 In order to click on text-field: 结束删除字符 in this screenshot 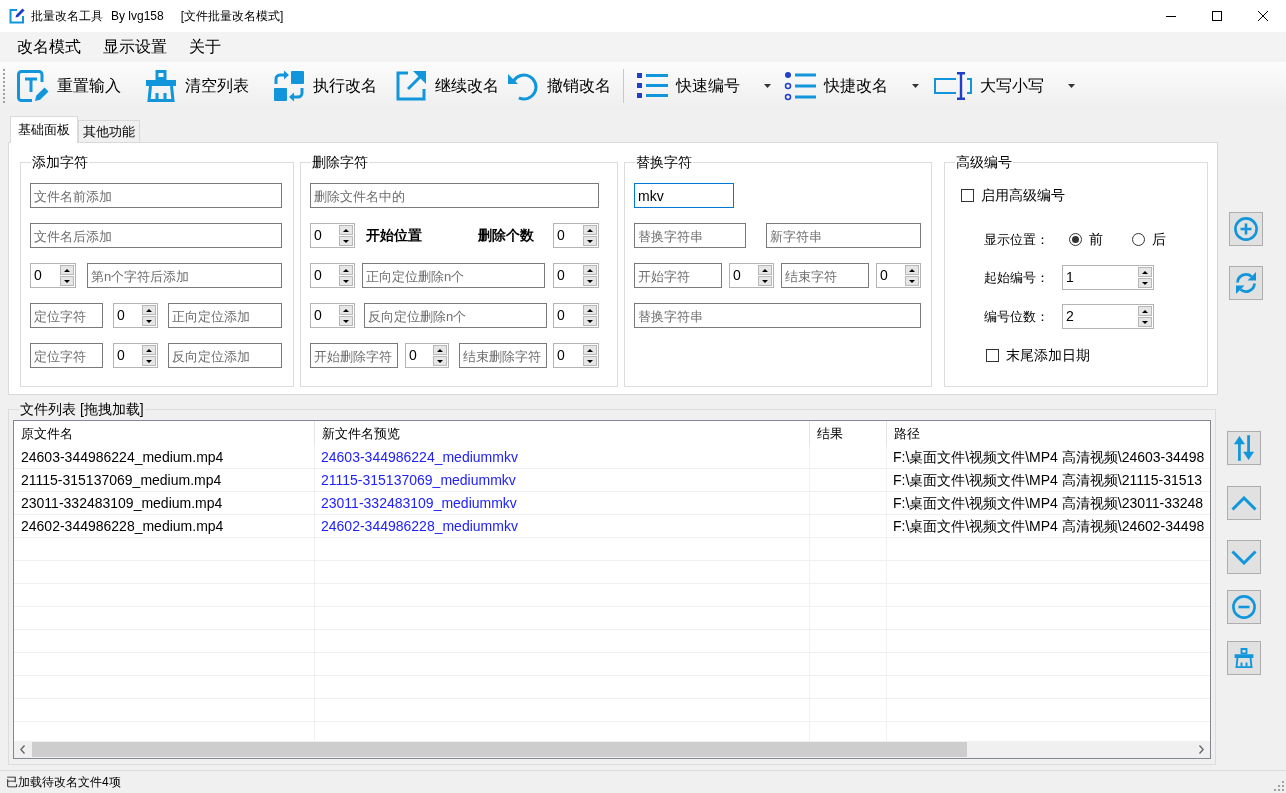, I will do `click(503, 355)`.